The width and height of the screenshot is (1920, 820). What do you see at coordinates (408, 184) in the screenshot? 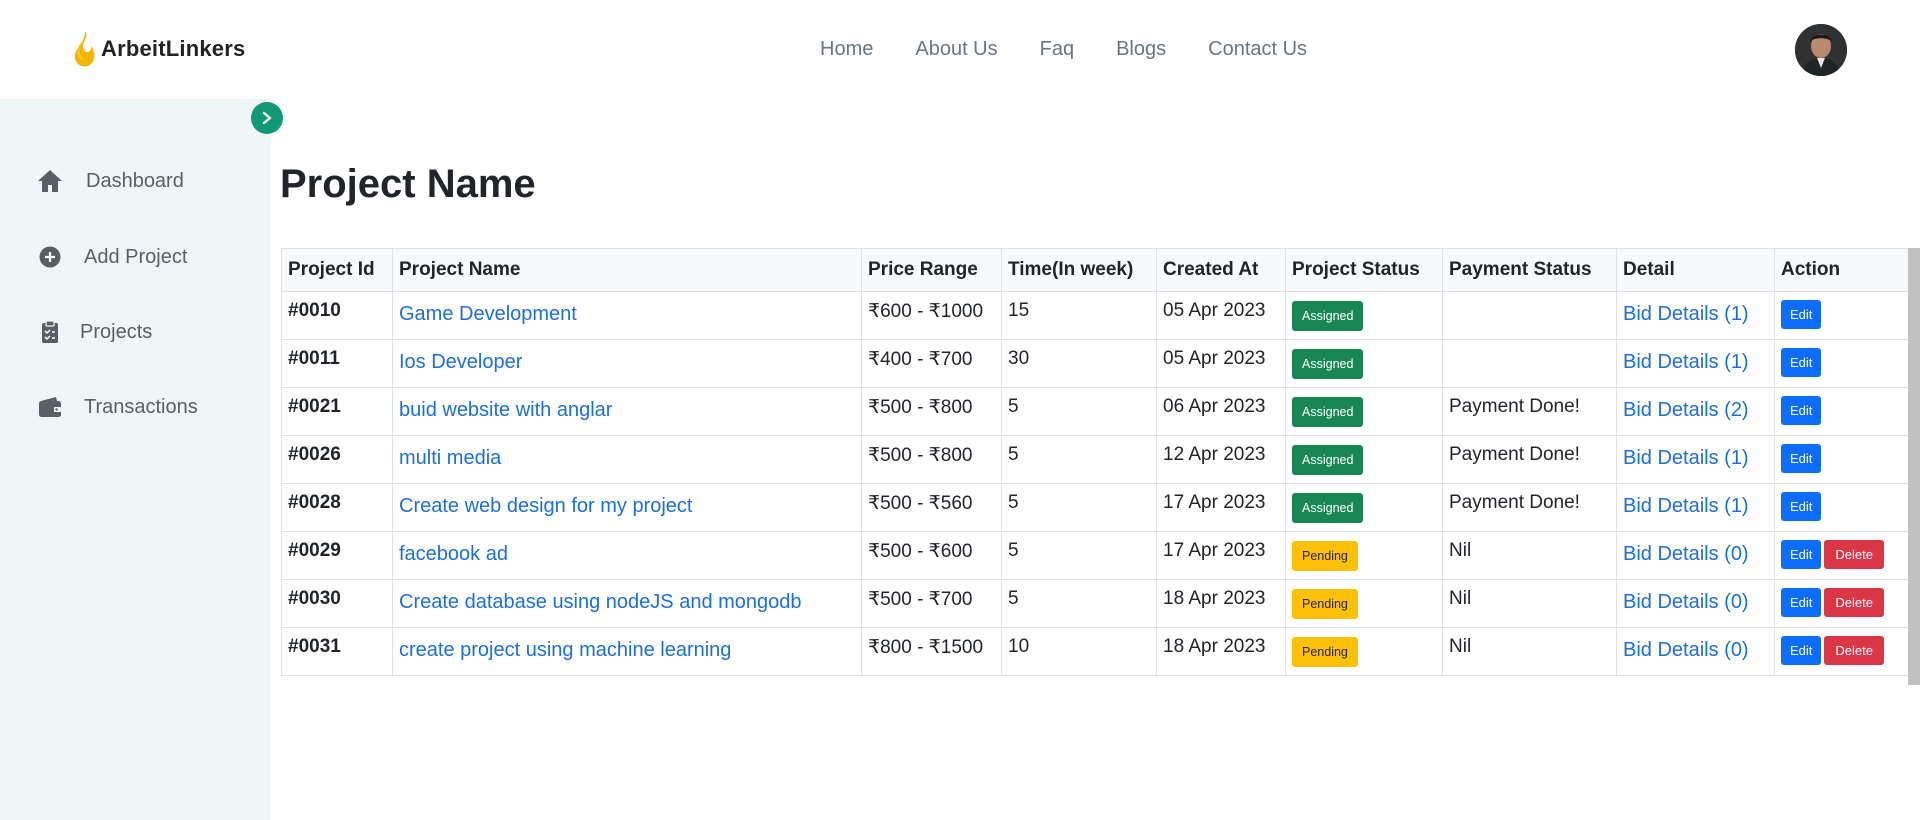
I see `page-title: Project Name` at bounding box center [408, 184].